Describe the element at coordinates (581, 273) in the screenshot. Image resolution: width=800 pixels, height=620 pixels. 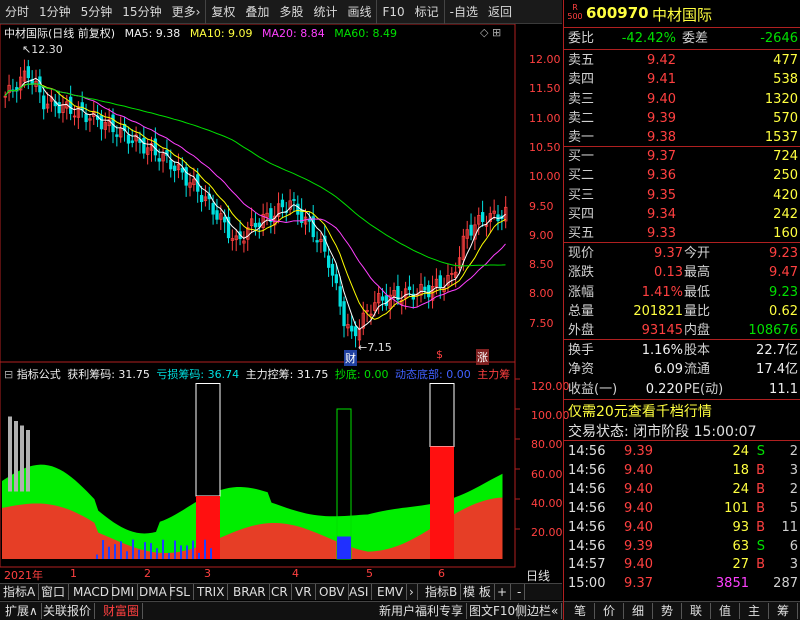
I see `stat-label: 涨跌` at that location.